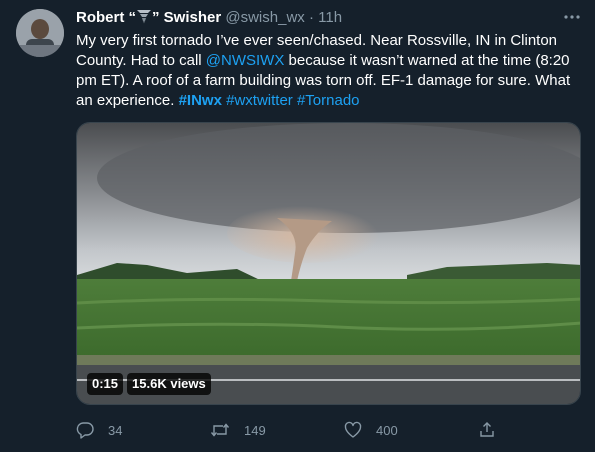 The width and height of the screenshot is (595, 452). Describe the element at coordinates (264, 17) in the screenshot. I see `author-handle: @swish_wx` at that location.